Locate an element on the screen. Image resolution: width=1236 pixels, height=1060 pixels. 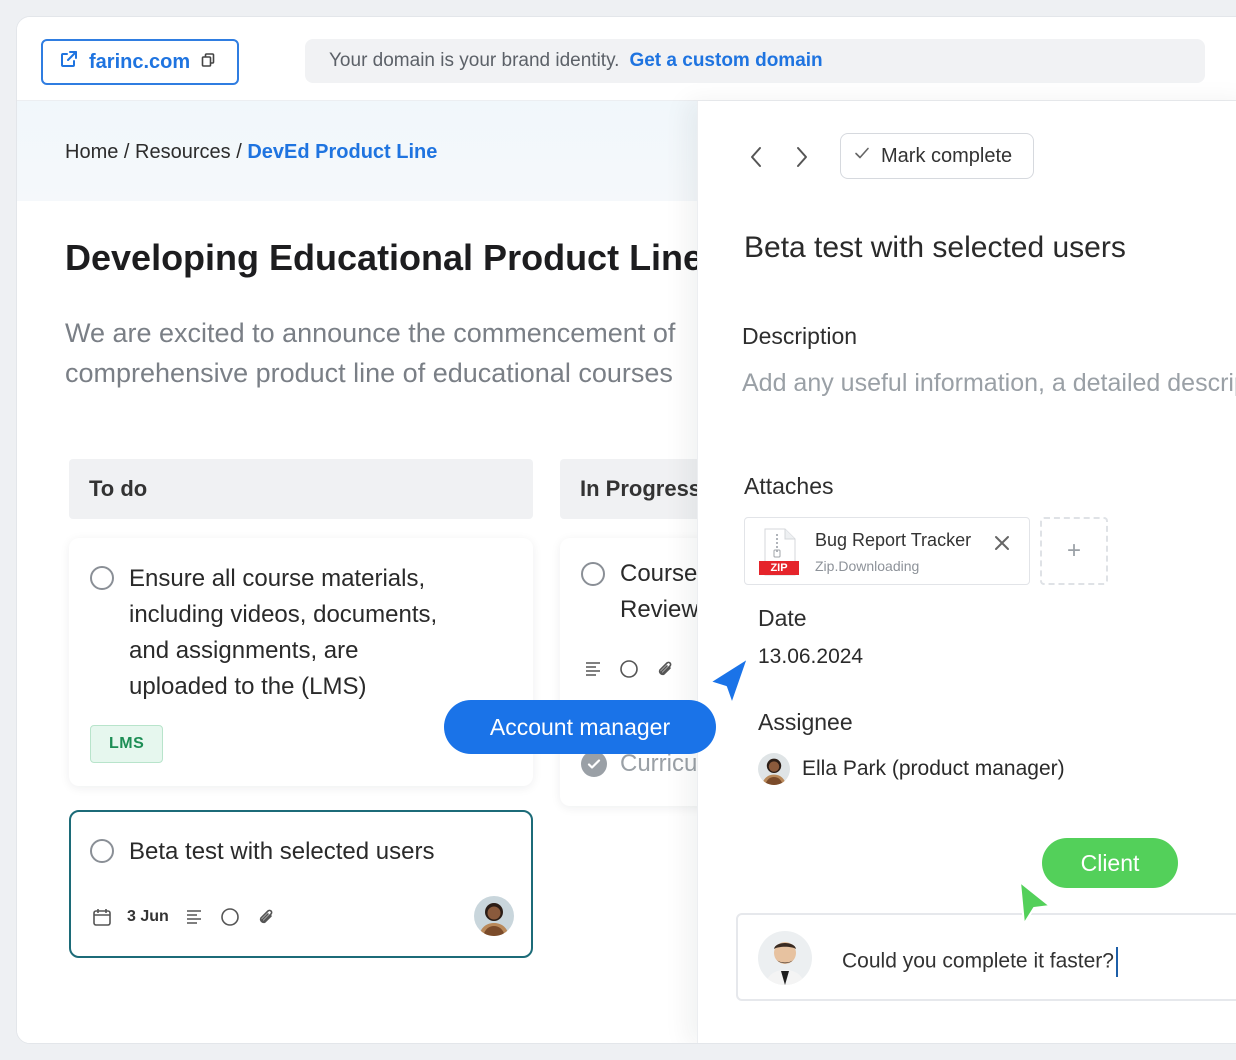
assignee-name: Ella Park (product manager) is located at coordinates (933, 768).